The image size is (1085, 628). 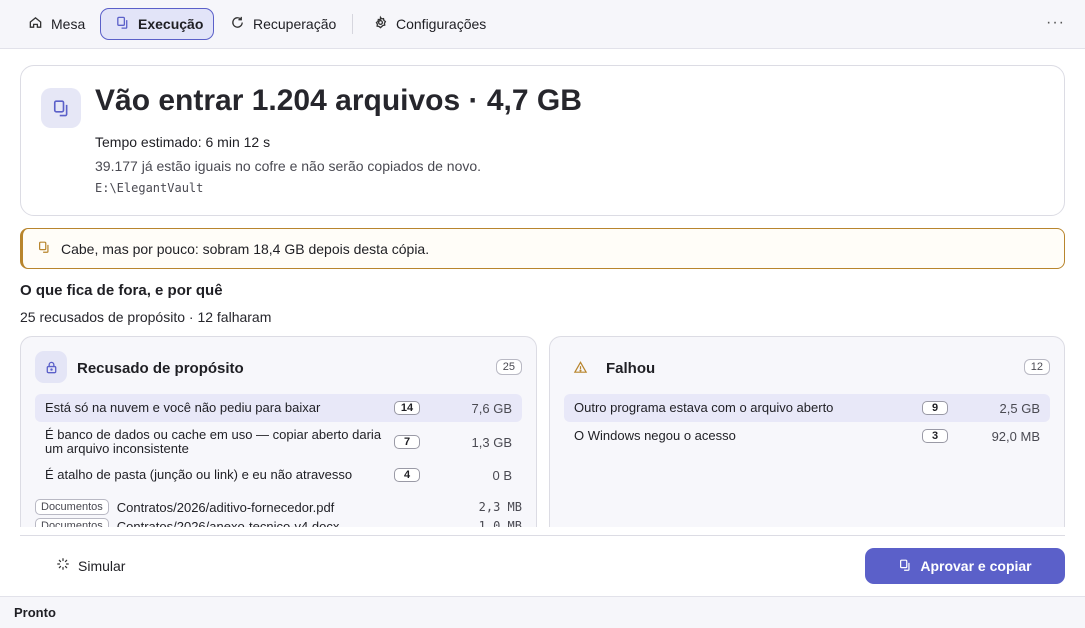 I want to click on nav-divider, so click(x=352, y=24).